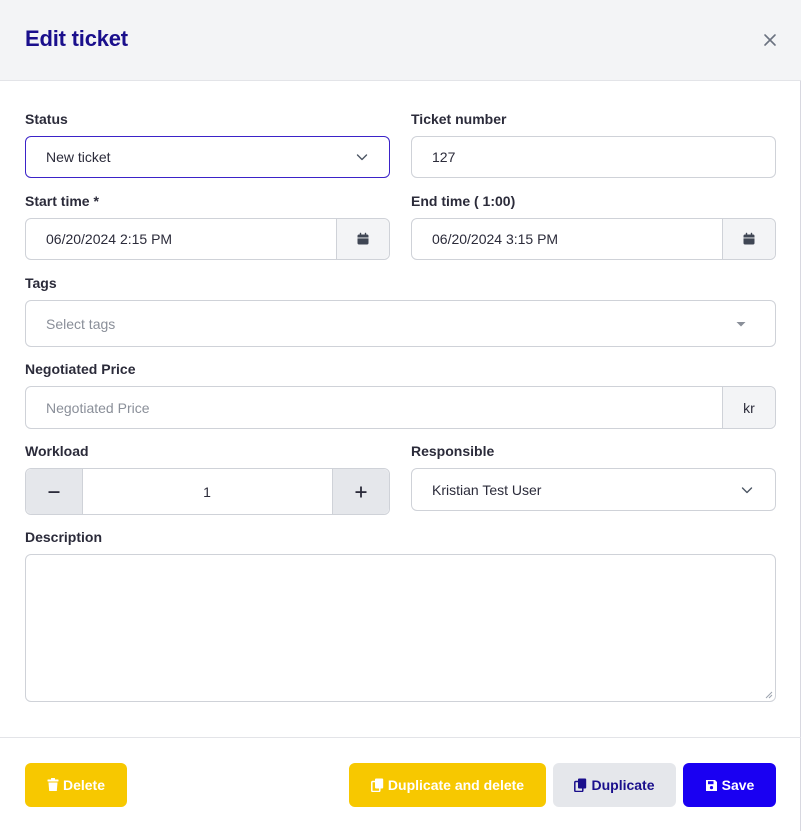 The height and width of the screenshot is (831, 801). What do you see at coordinates (57, 451) in the screenshot?
I see `workload-label: Workload` at bounding box center [57, 451].